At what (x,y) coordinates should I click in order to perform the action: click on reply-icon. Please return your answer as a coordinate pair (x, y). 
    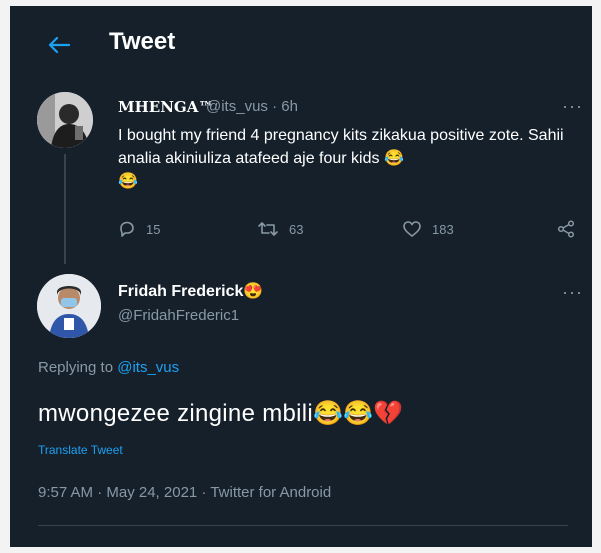
    Looking at the image, I should click on (127, 229).